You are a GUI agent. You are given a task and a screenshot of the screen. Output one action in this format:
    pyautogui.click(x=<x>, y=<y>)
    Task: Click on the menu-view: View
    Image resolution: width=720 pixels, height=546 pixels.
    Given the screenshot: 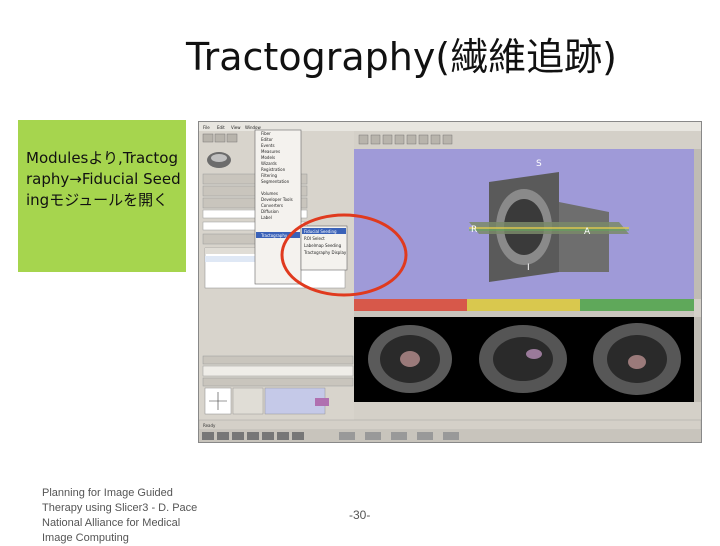 What is the action you would take?
    pyautogui.click(x=236, y=127)
    